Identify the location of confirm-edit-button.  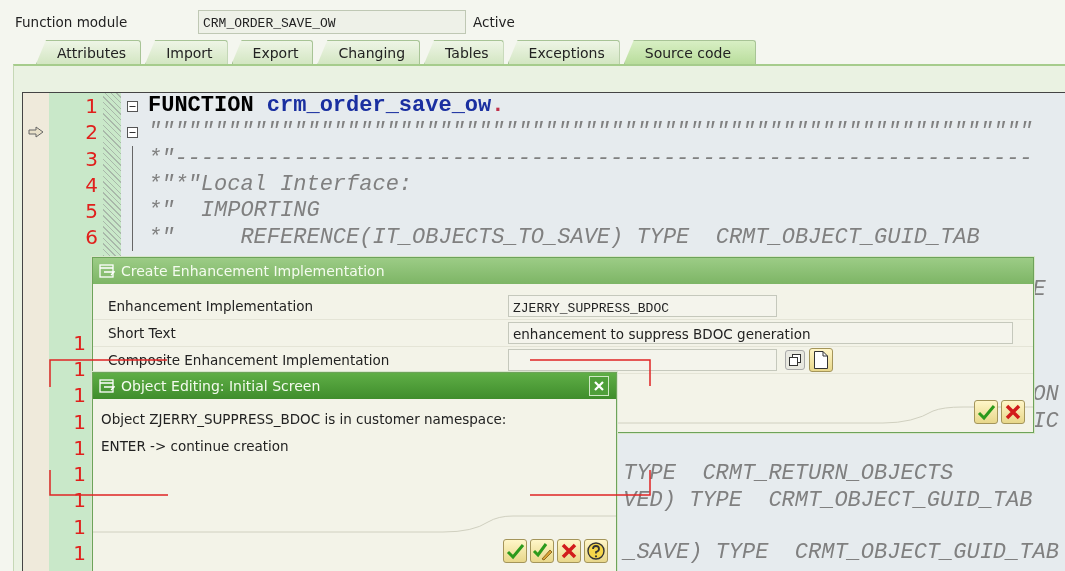
(542, 551).